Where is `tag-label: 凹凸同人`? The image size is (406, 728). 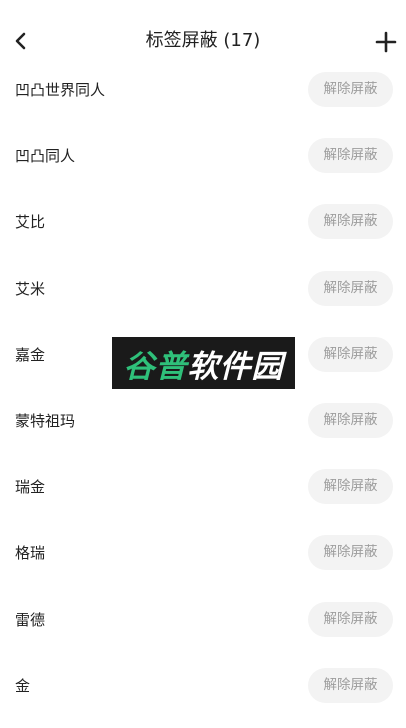
tag-label: 凹凸同人 is located at coordinates (45, 156).